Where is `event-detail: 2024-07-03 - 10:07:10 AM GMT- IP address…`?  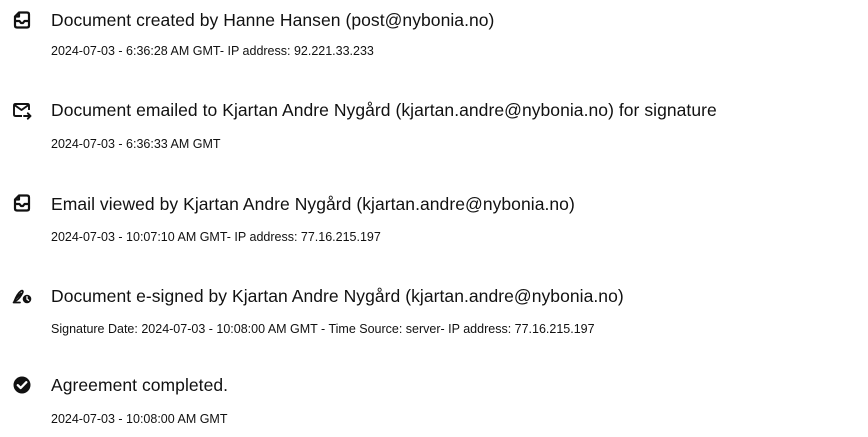 event-detail: 2024-07-03 - 10:07:10 AM GMT- IP address… is located at coordinates (216, 237).